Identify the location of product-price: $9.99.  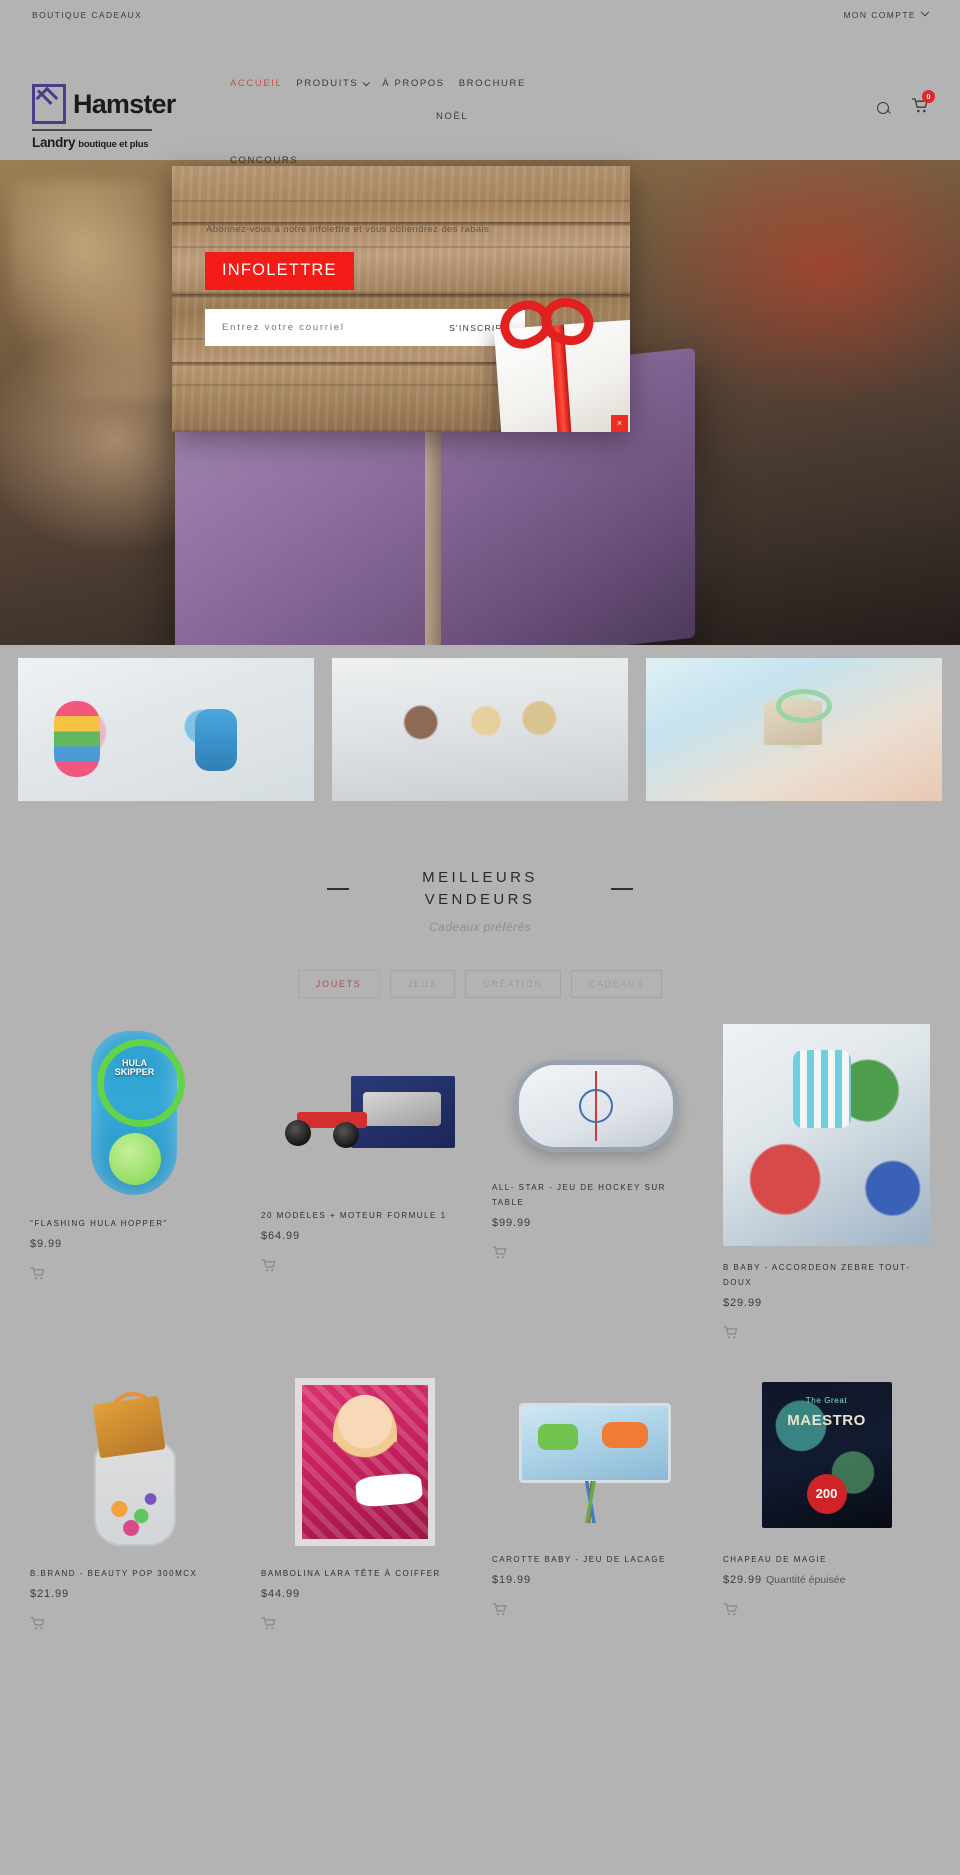
(46, 1243).